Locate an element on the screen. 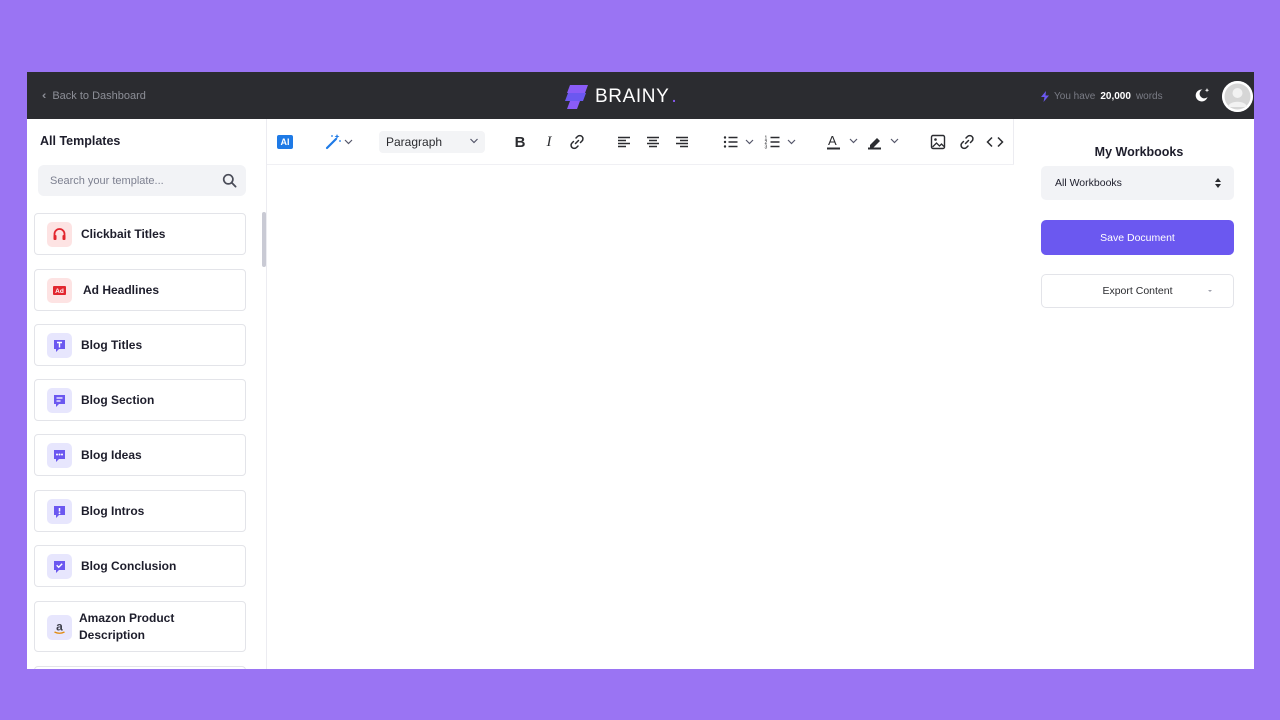 This screenshot has width=1280, height=720. template-blog-intros: Blog Intros is located at coordinates (140, 511).